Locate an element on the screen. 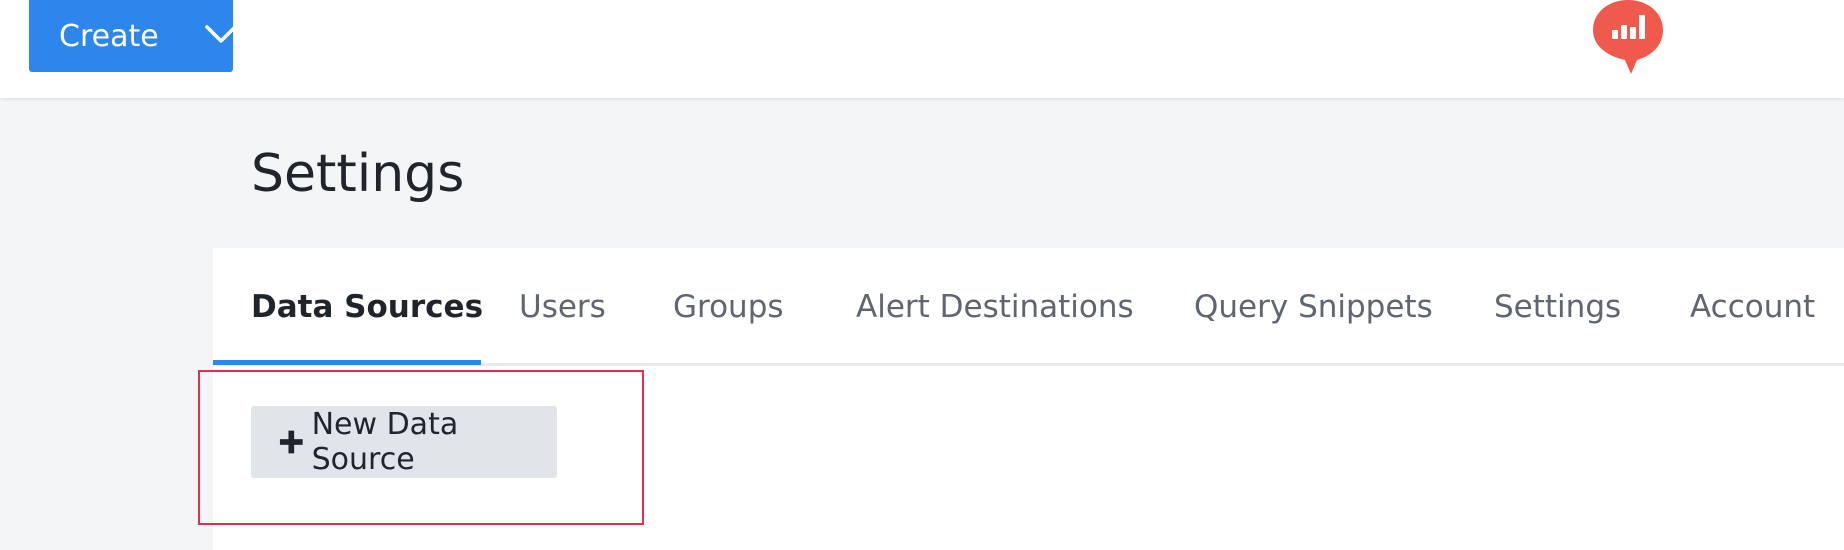  tab-settings: Settings is located at coordinates (1557, 307).